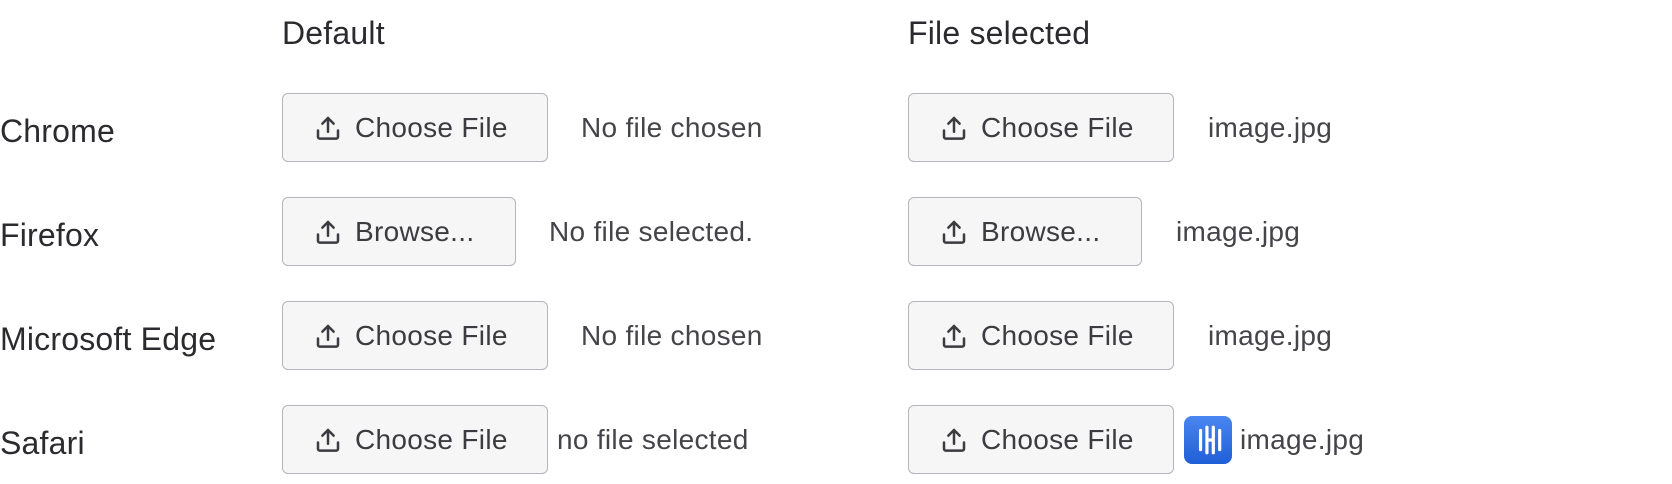 The image size is (1672, 484). Describe the element at coordinates (1270, 127) in the screenshot. I see `file-name-chrome-selected: image.jpg` at that location.